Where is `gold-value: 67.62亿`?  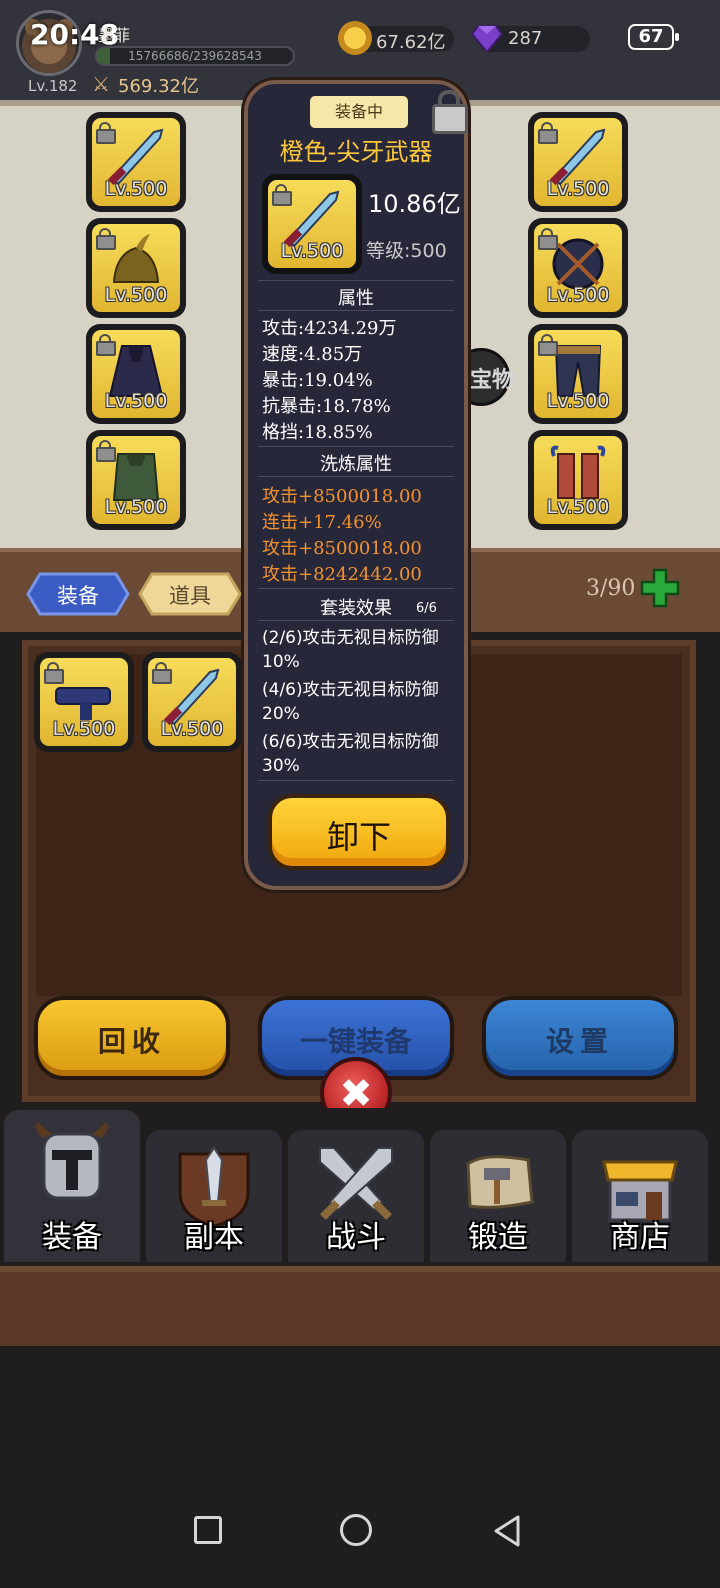
gold-value: 67.62亿 is located at coordinates (411, 42).